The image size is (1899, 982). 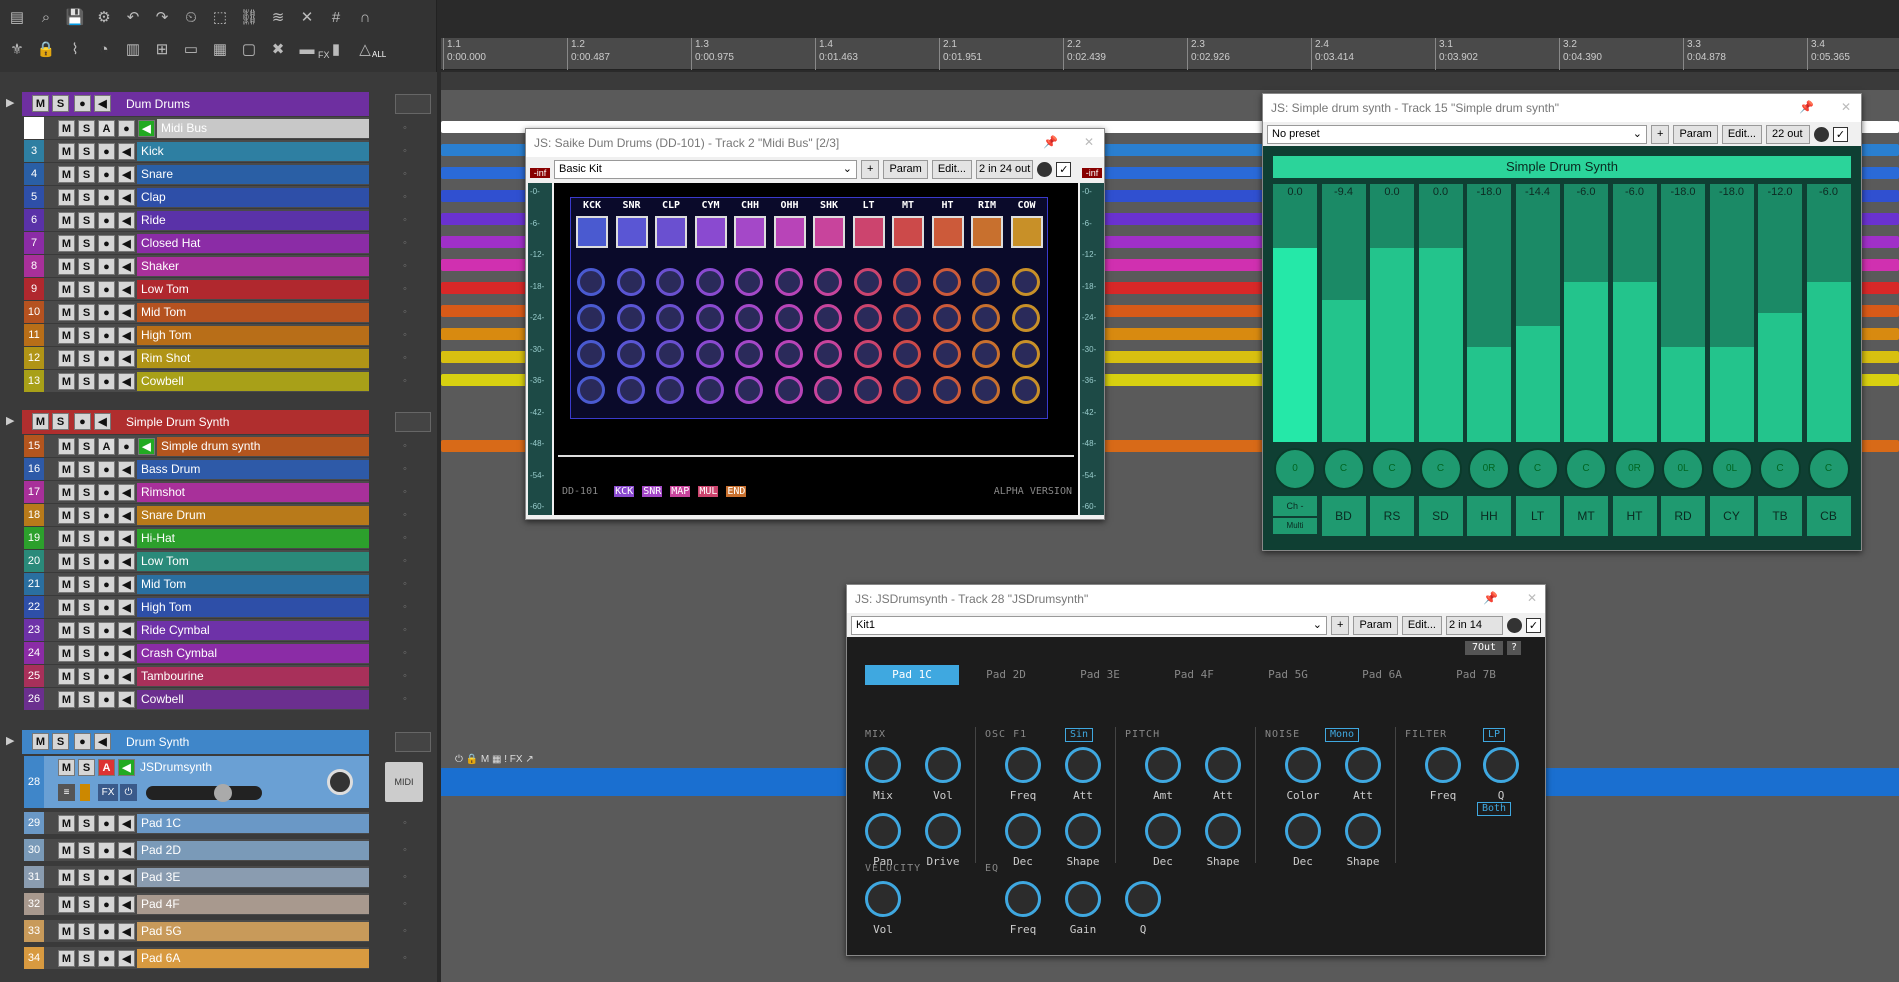 I want to click on drum-channel-button: CY, so click(x=1731, y=516).